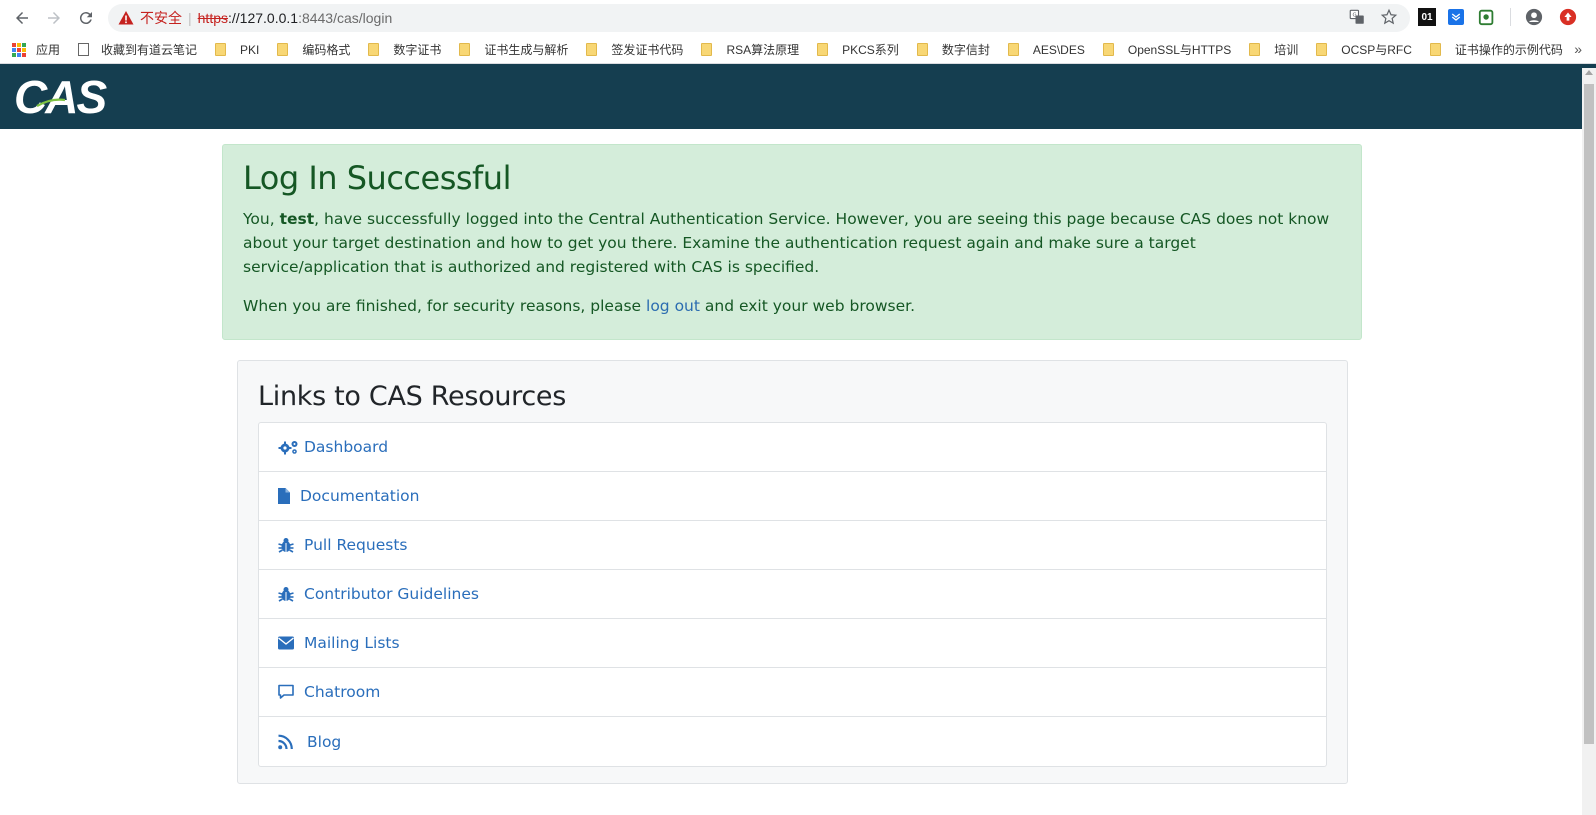 This screenshot has height=815, width=1596. Describe the element at coordinates (377, 178) in the screenshot. I see `success-title: Log In Successful` at that location.